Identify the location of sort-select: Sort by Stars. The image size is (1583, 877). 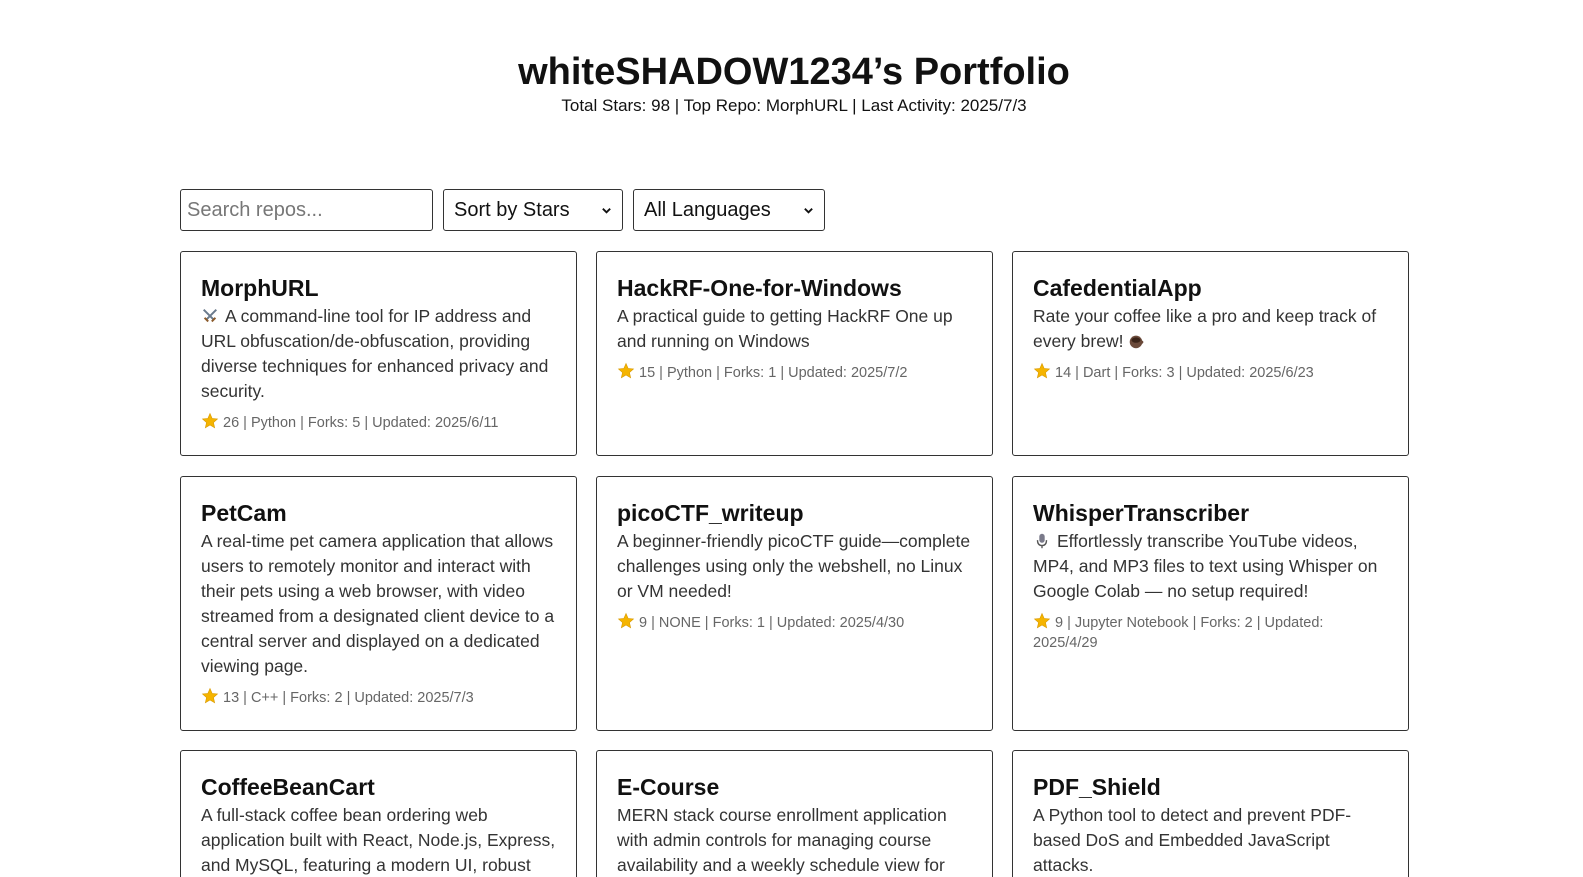
(533, 210).